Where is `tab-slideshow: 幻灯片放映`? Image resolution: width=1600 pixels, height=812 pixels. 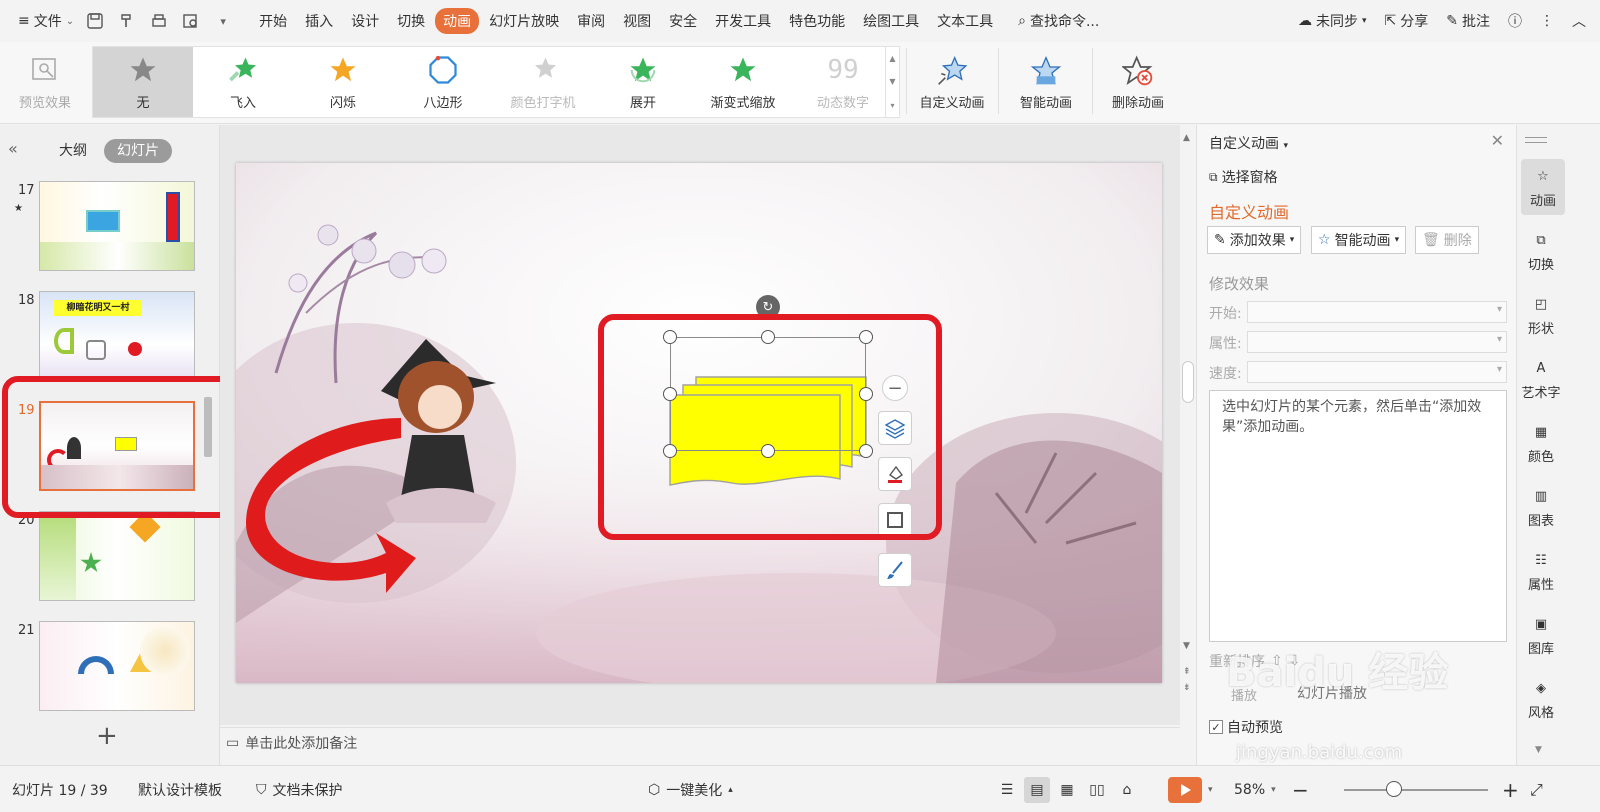
tab-slideshow: 幻灯片放映 is located at coordinates (524, 21).